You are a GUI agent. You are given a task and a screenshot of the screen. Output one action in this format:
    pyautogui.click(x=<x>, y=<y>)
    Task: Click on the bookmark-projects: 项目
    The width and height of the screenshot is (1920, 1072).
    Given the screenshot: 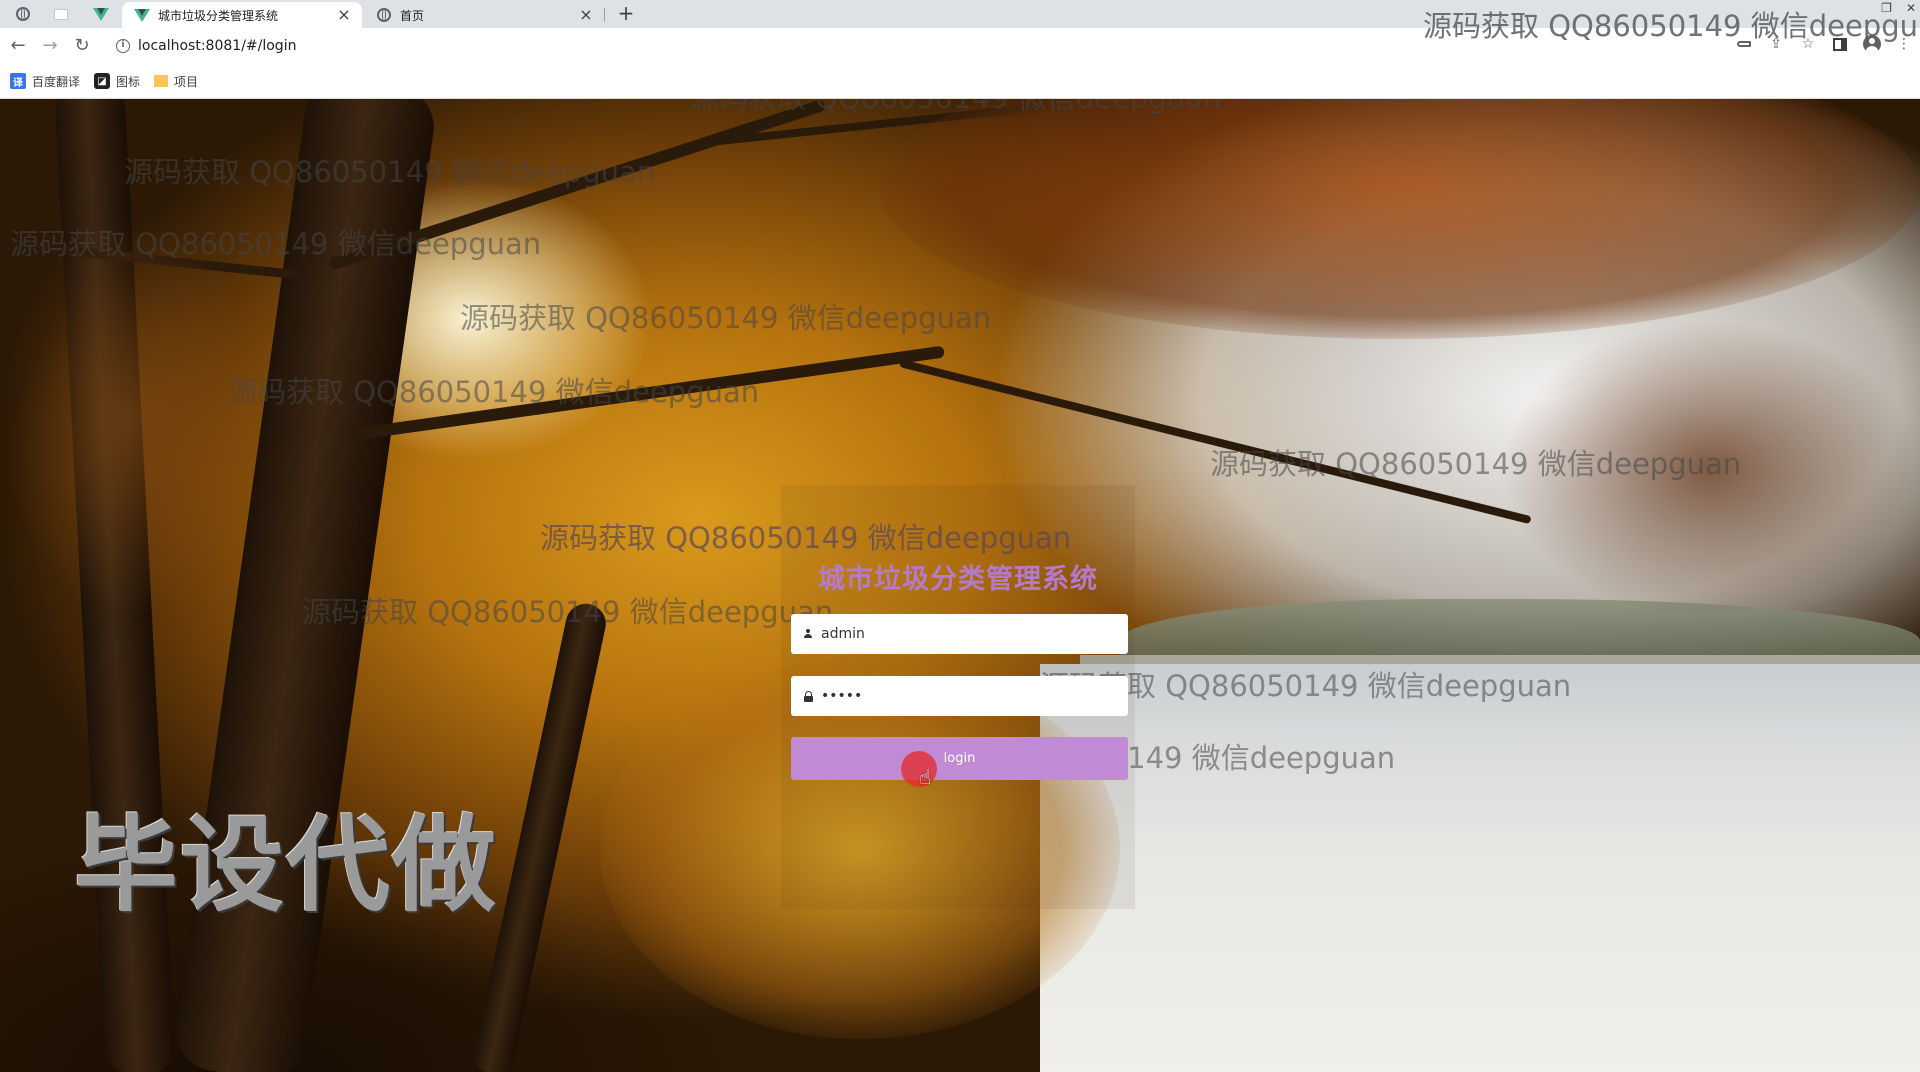 What is the action you would take?
    pyautogui.click(x=176, y=81)
    